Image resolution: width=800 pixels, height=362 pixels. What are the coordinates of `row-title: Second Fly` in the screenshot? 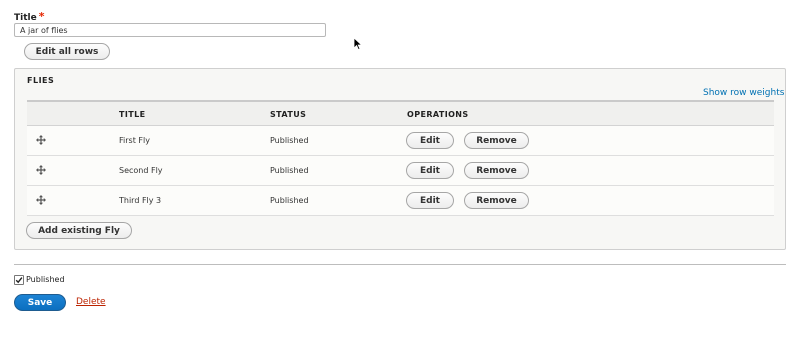 It's located at (141, 170).